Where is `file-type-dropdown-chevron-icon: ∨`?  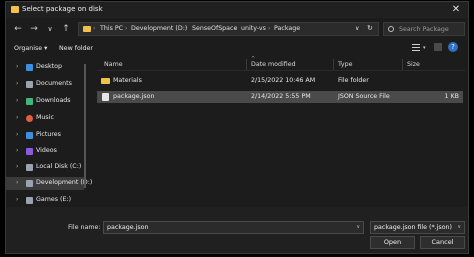 file-type-dropdown-chevron-icon: ∨ is located at coordinates (459, 227).